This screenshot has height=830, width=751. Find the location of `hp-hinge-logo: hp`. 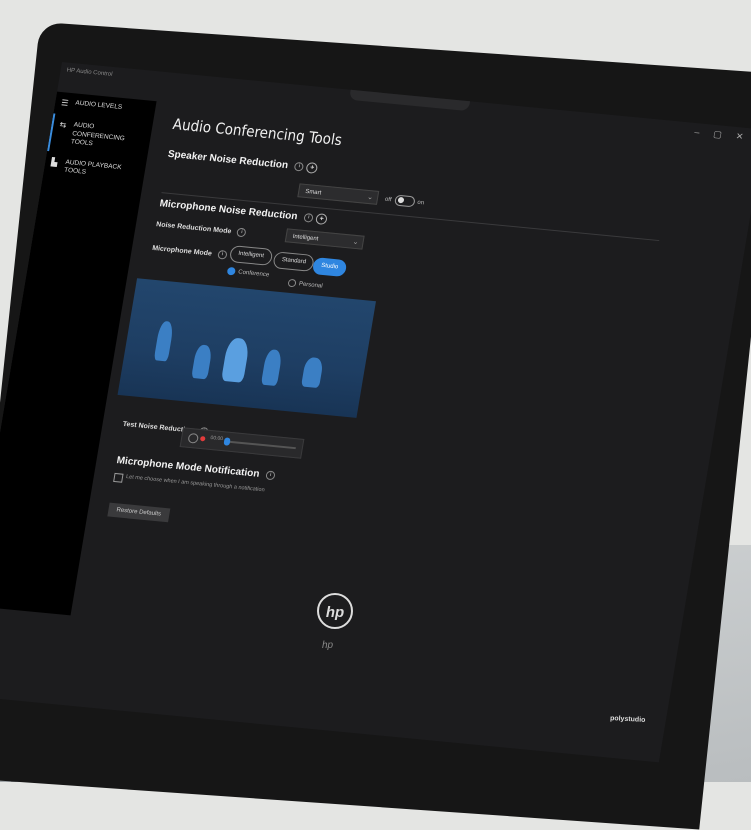

hp-hinge-logo: hp is located at coordinates (328, 645).